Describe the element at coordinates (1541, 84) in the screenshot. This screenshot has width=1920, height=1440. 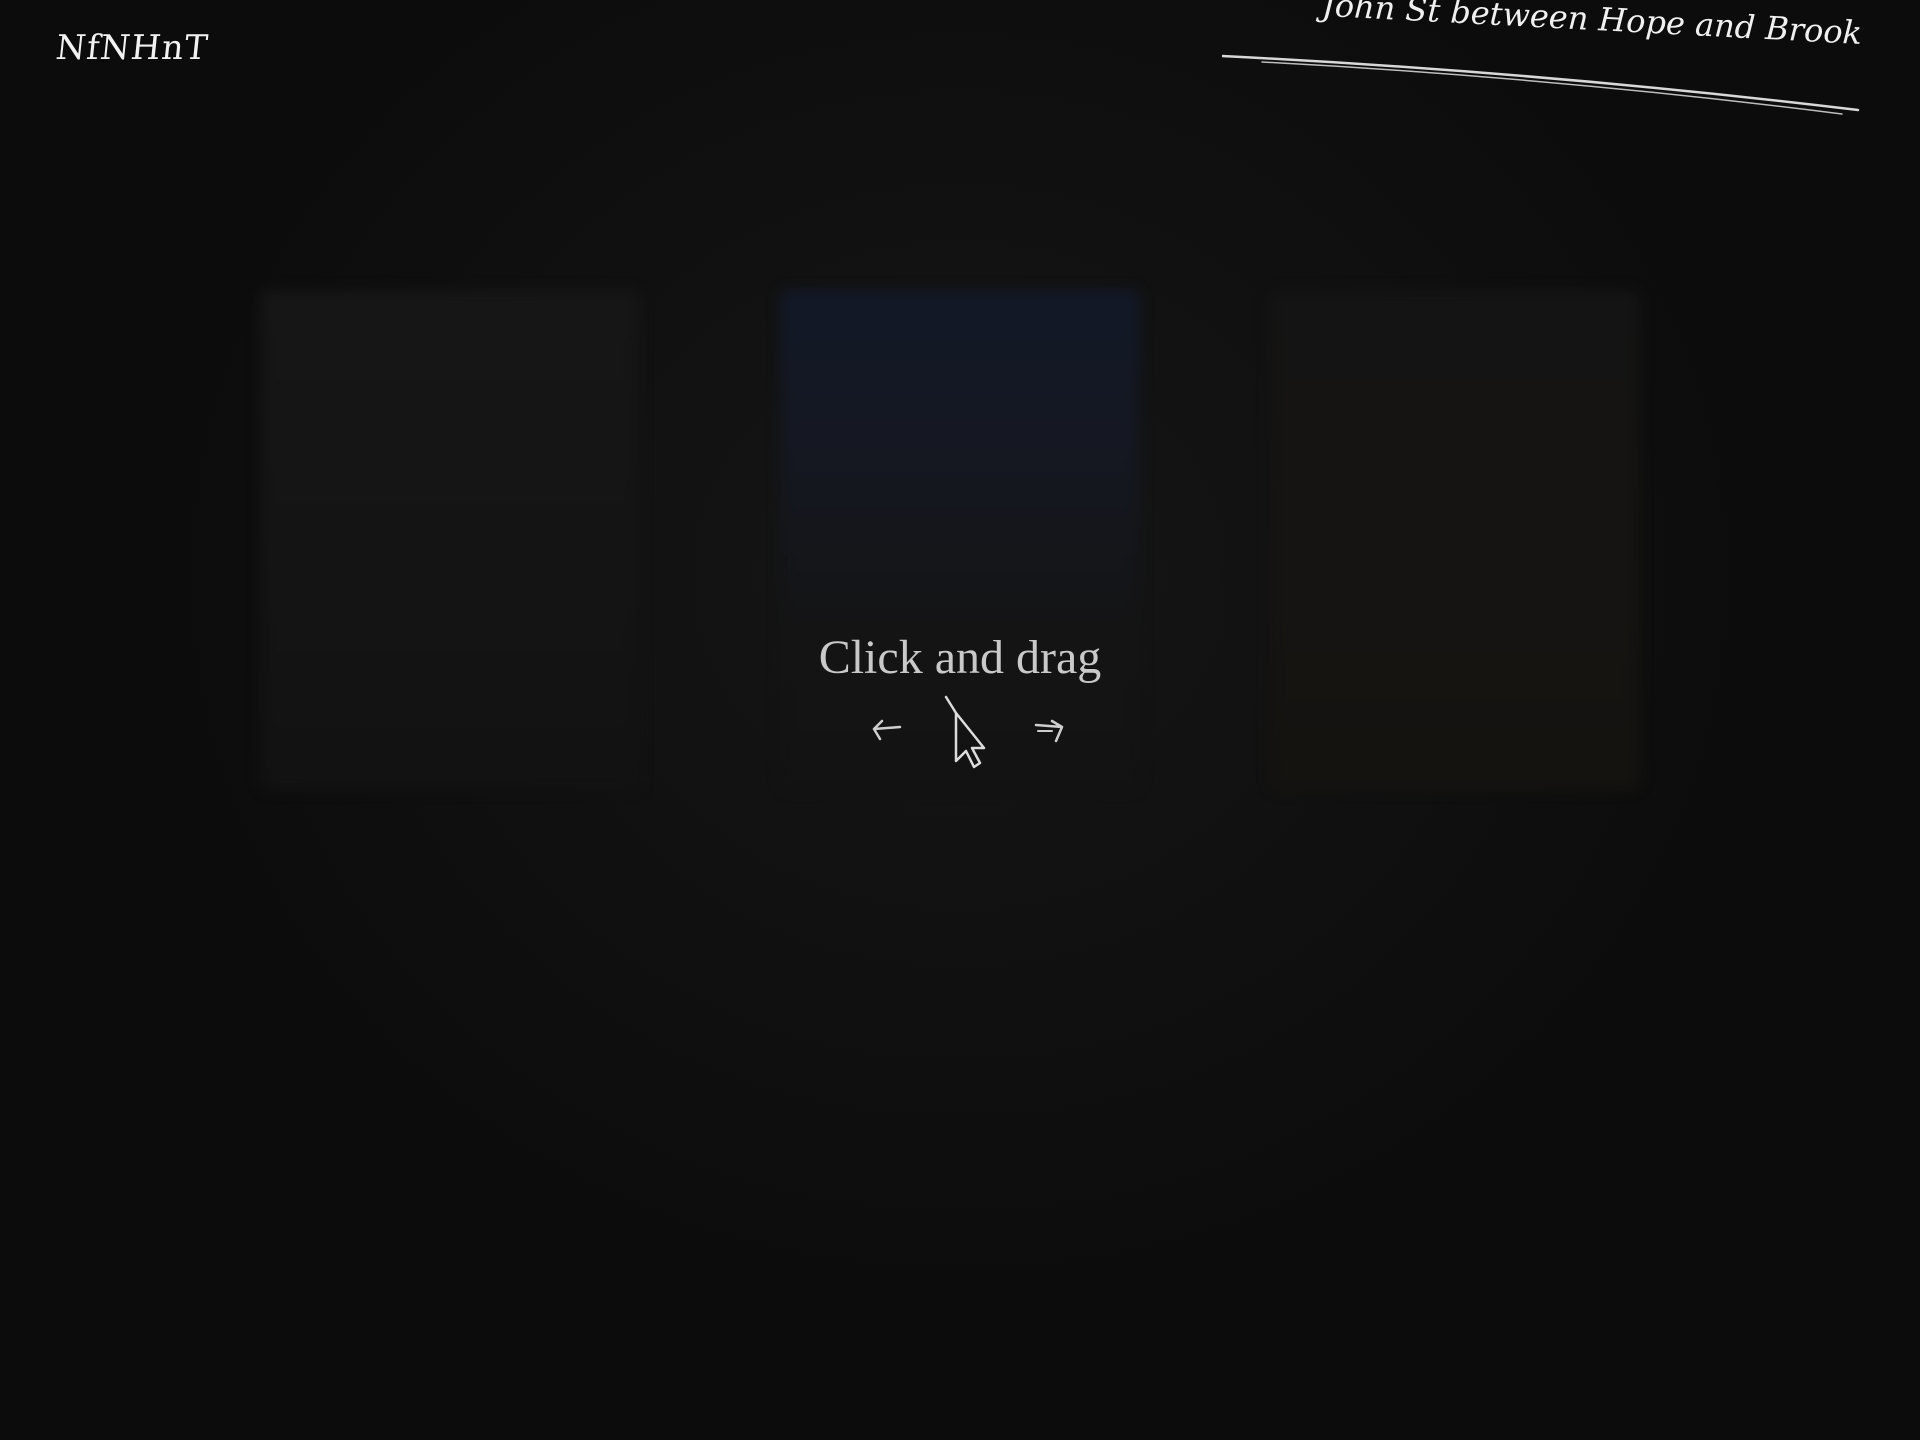
I see `underline-stroke` at that location.